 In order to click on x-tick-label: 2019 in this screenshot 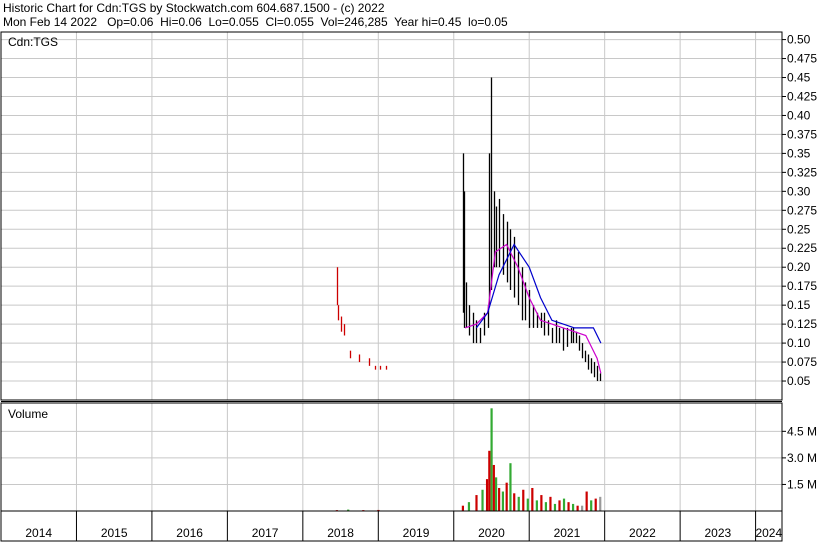, I will do `click(416, 533)`.